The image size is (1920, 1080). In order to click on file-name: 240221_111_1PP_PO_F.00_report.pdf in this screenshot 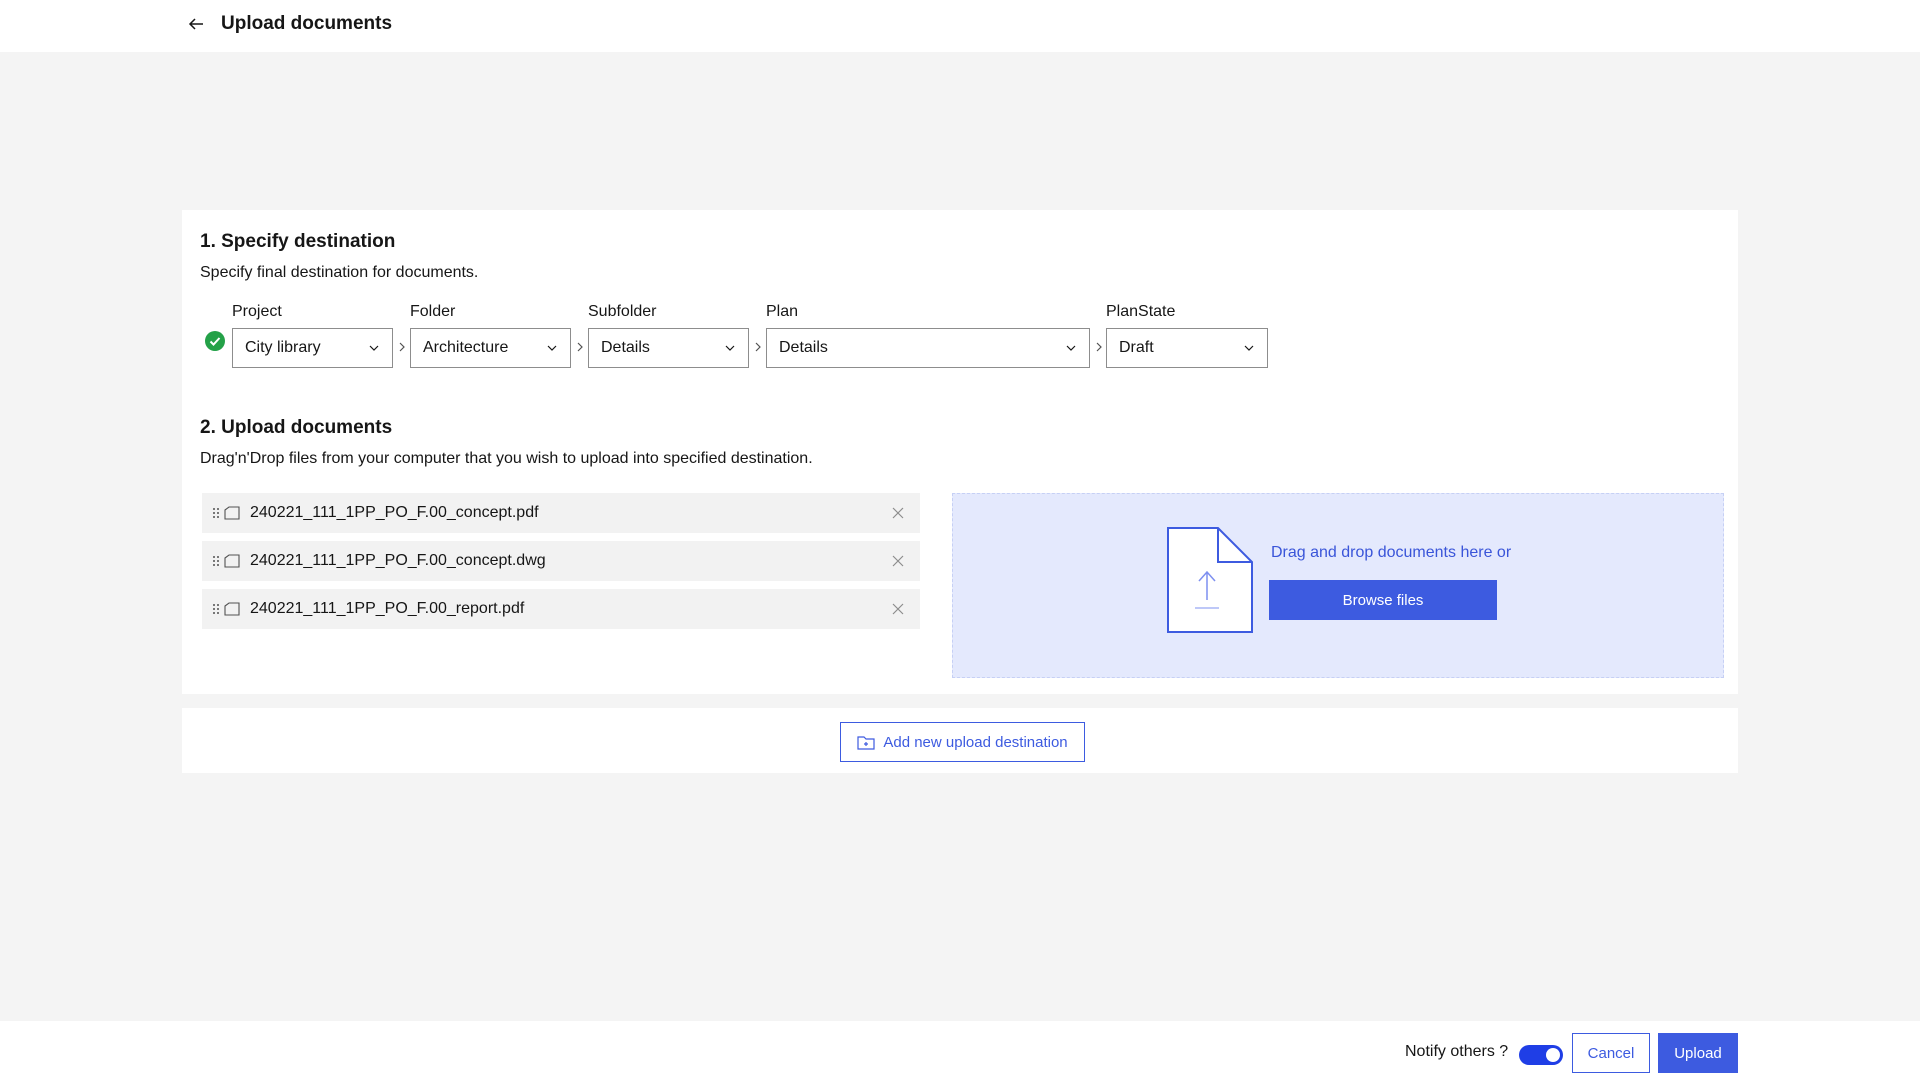, I will do `click(387, 608)`.